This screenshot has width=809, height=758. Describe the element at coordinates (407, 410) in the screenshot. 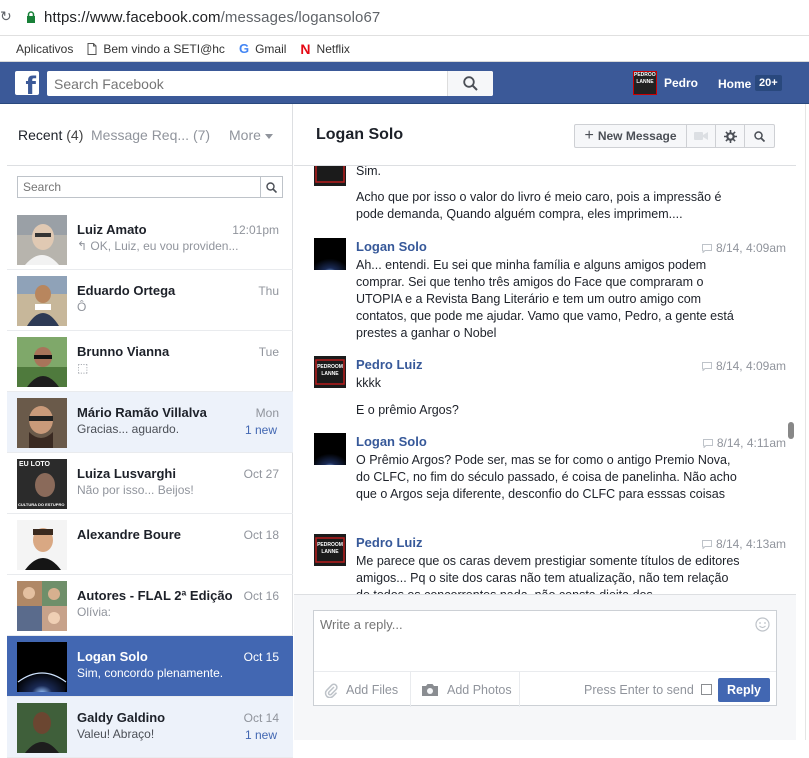

I see `message-text: E o prêmio Argos?` at that location.